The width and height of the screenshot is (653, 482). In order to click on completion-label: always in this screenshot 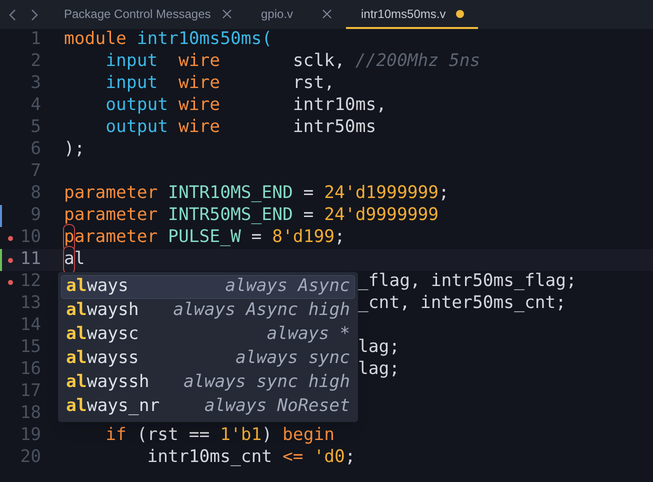, I will do `click(97, 286)`.